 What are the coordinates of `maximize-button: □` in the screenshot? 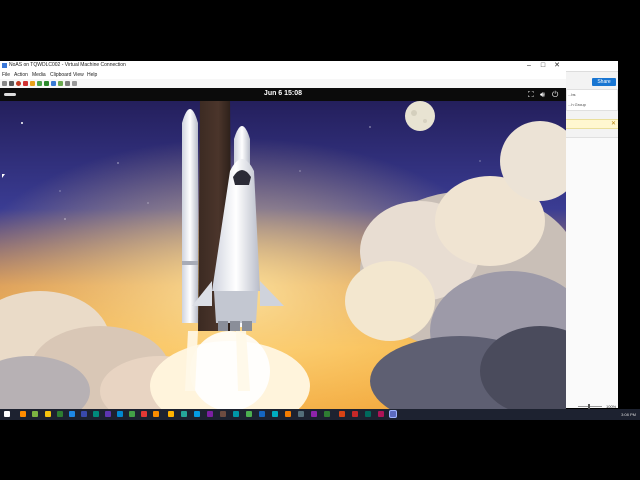 It's located at (543, 66).